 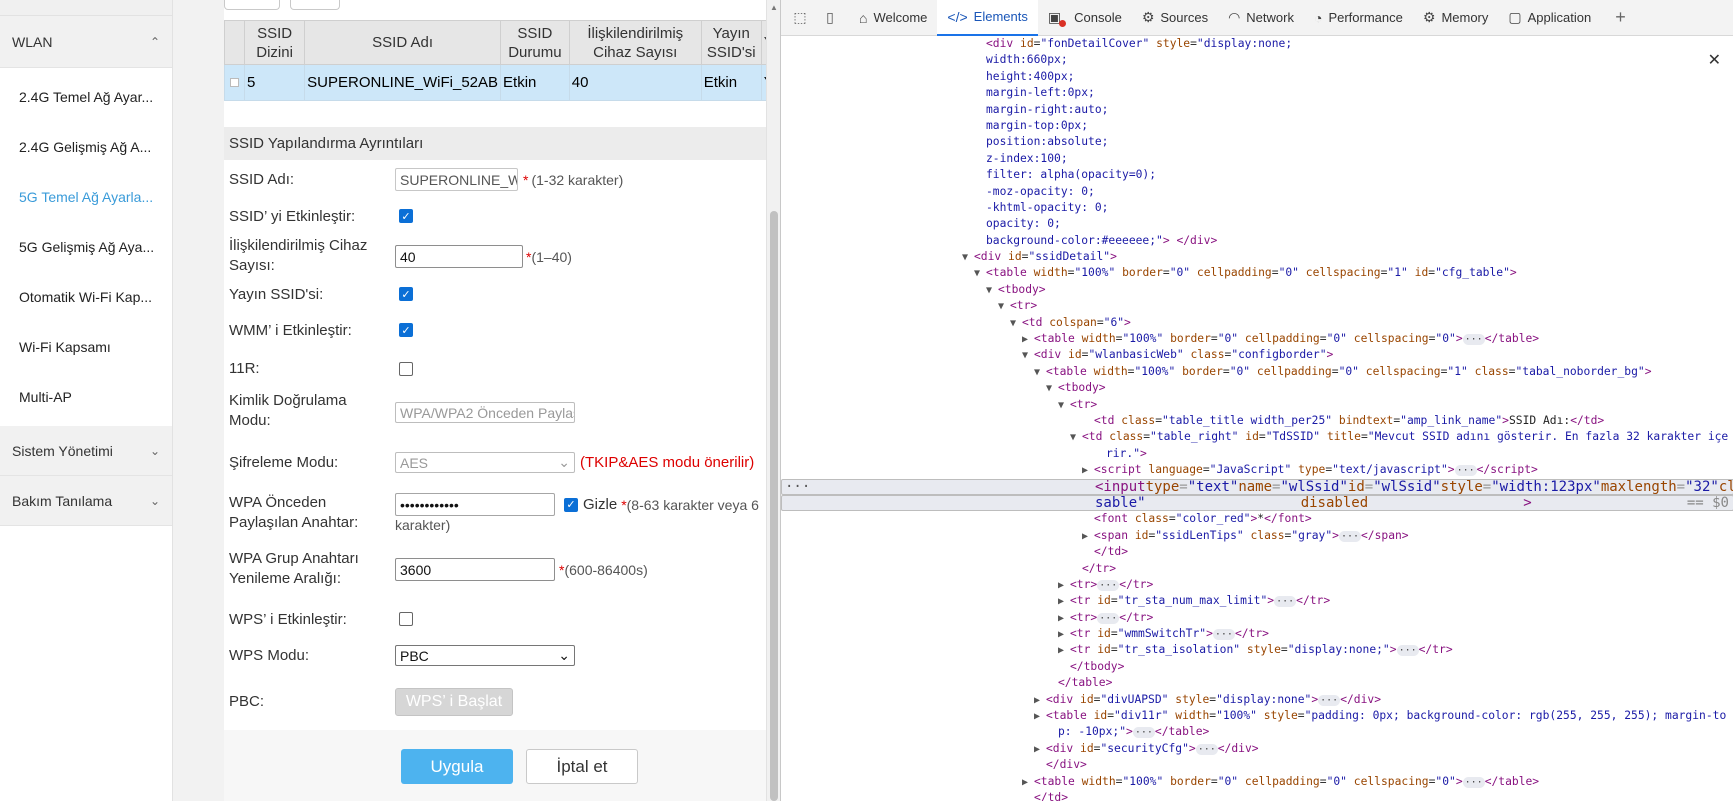 I want to click on dom-tree-line: z-index:100;, so click(x=1257, y=159).